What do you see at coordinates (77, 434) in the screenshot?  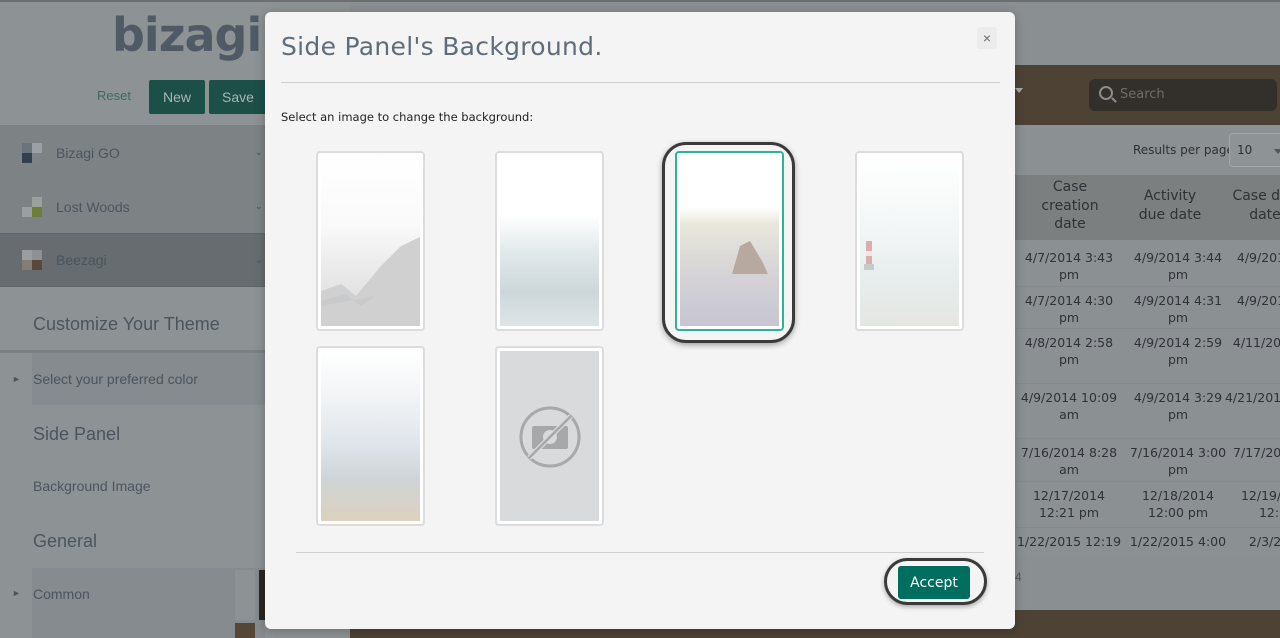 I see `side-panel-title: Side Panel` at bounding box center [77, 434].